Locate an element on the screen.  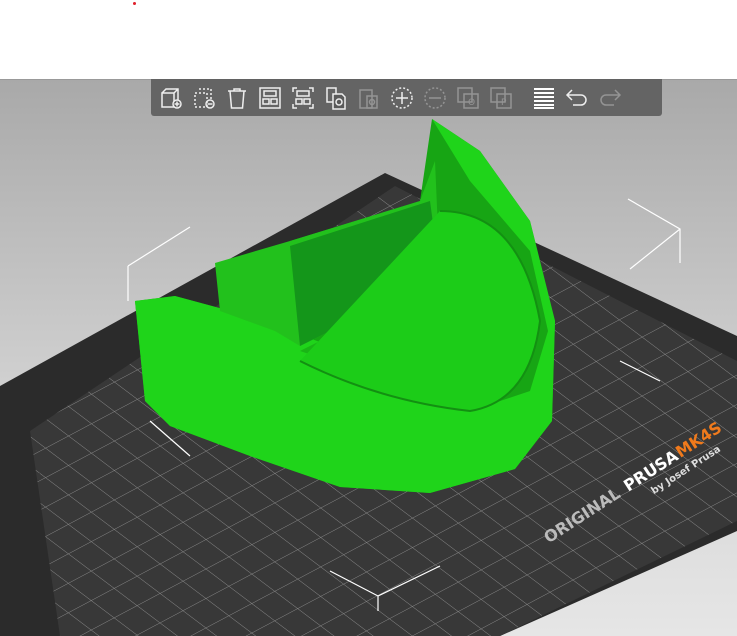
split-objects-icon: O is located at coordinates (468, 97).